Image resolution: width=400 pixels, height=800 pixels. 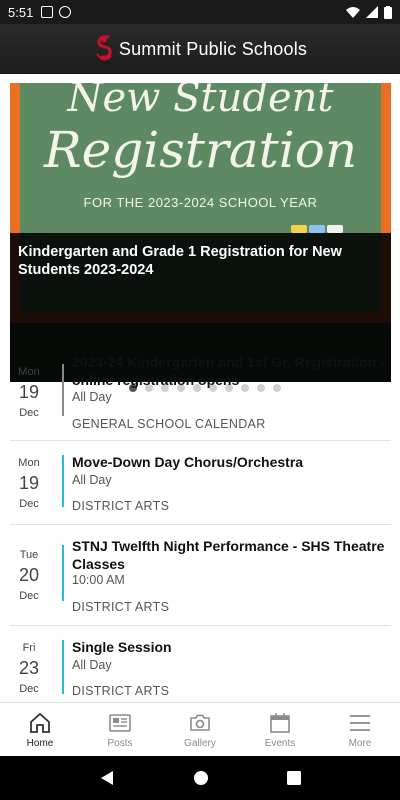 What do you see at coordinates (98, 580) in the screenshot?
I see `event-time: 10:00 AM` at bounding box center [98, 580].